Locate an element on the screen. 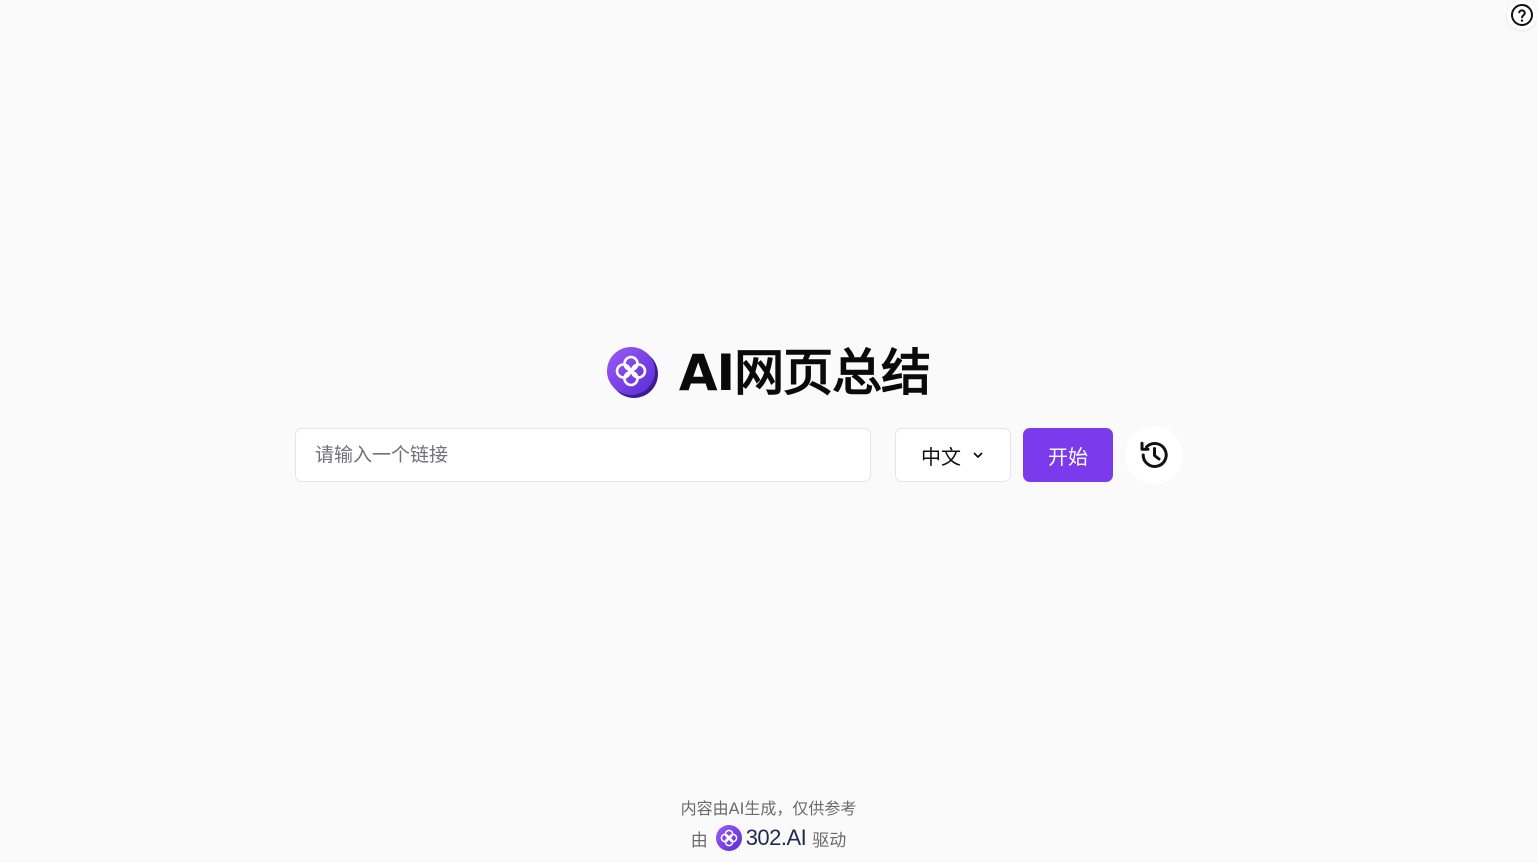  footer: 内容由AI生成，仅供参考 由 302.AI 驱动 is located at coordinates (768, 824).